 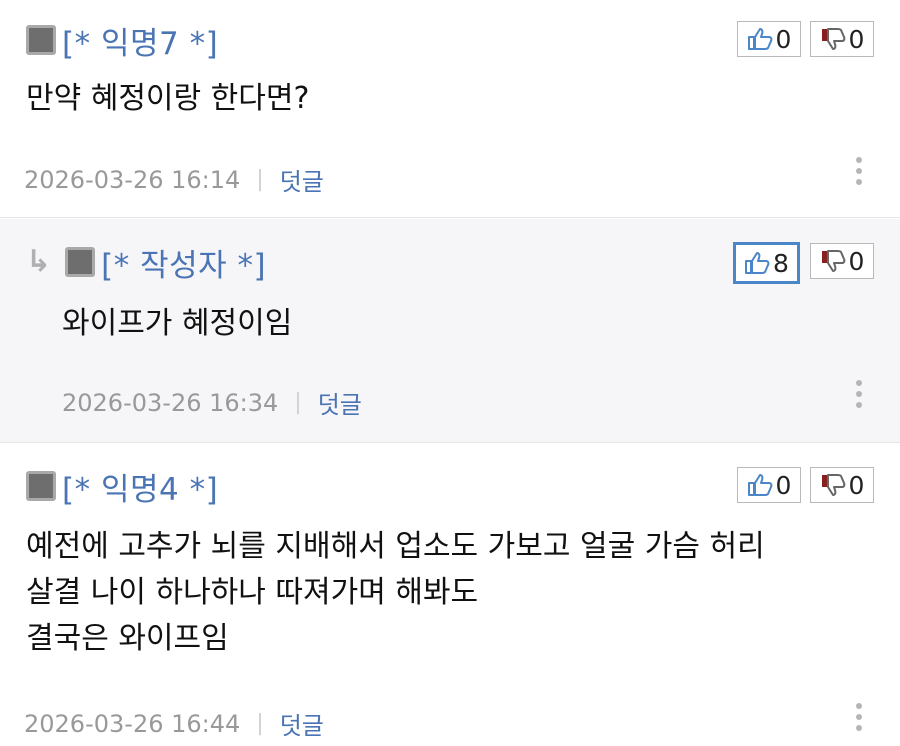 What do you see at coordinates (132, 179) in the screenshot?
I see `timestamp: 2026-03-26 16:14` at bounding box center [132, 179].